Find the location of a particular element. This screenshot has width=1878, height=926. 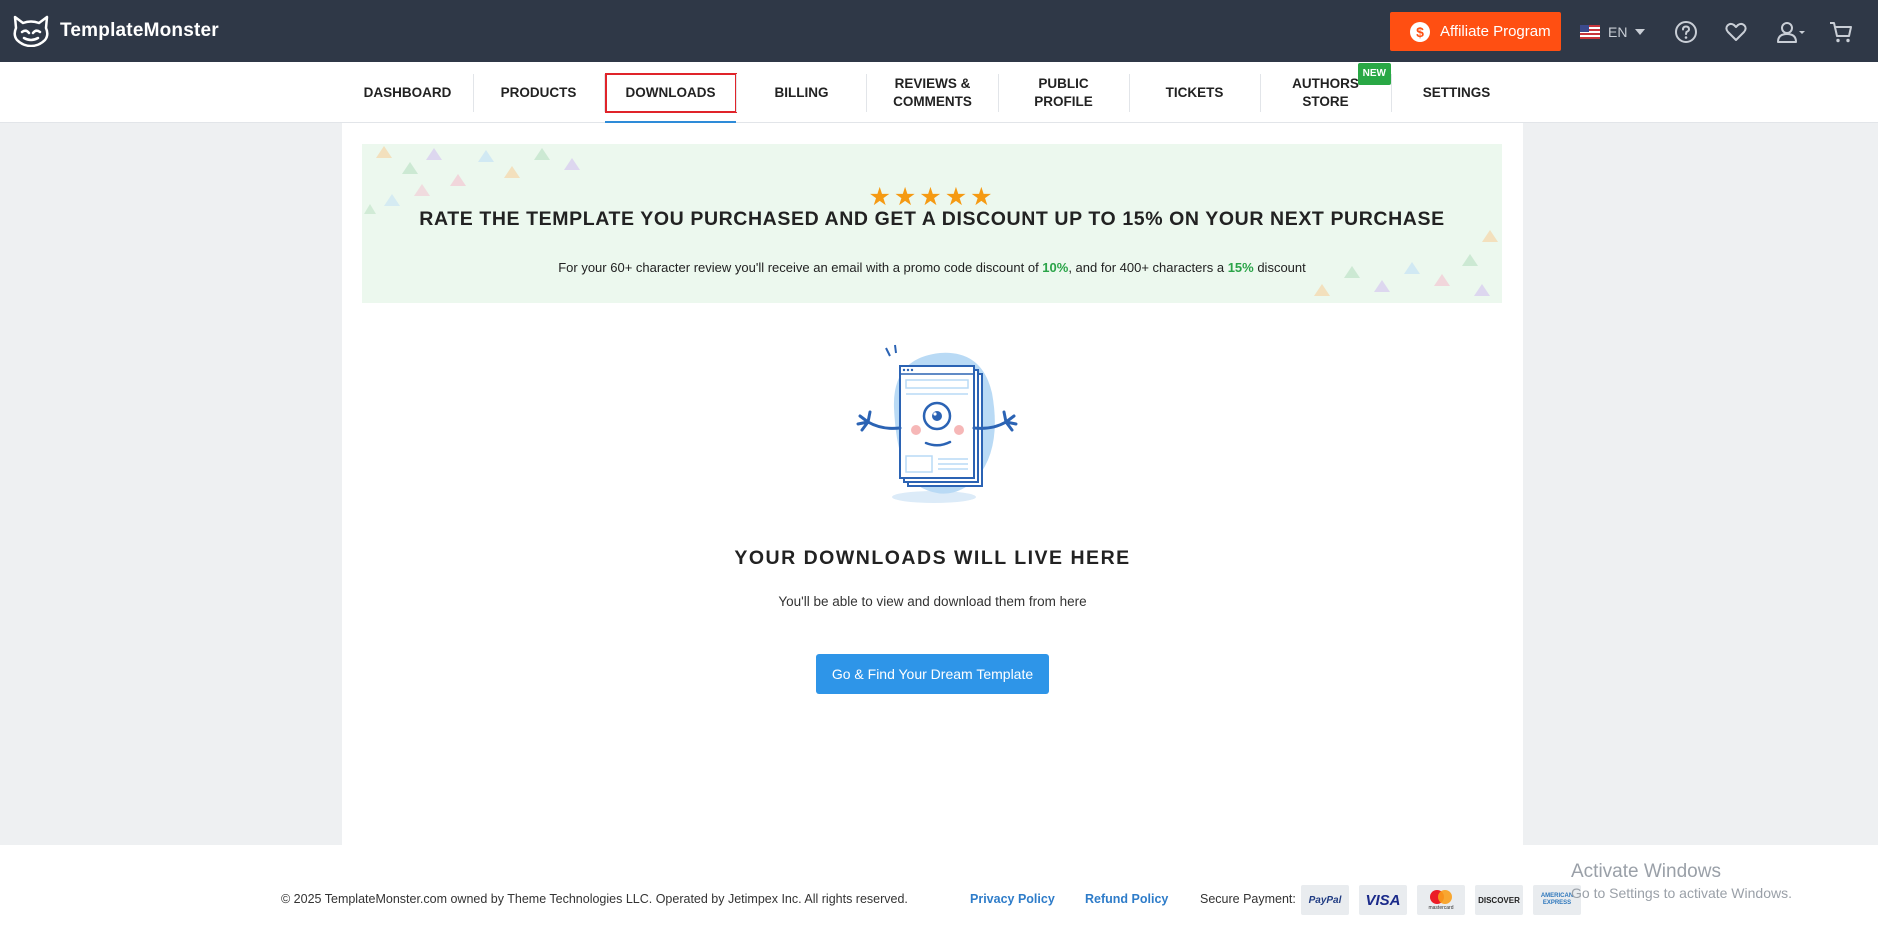

tab-label: PRODUCTS is located at coordinates (538, 92).